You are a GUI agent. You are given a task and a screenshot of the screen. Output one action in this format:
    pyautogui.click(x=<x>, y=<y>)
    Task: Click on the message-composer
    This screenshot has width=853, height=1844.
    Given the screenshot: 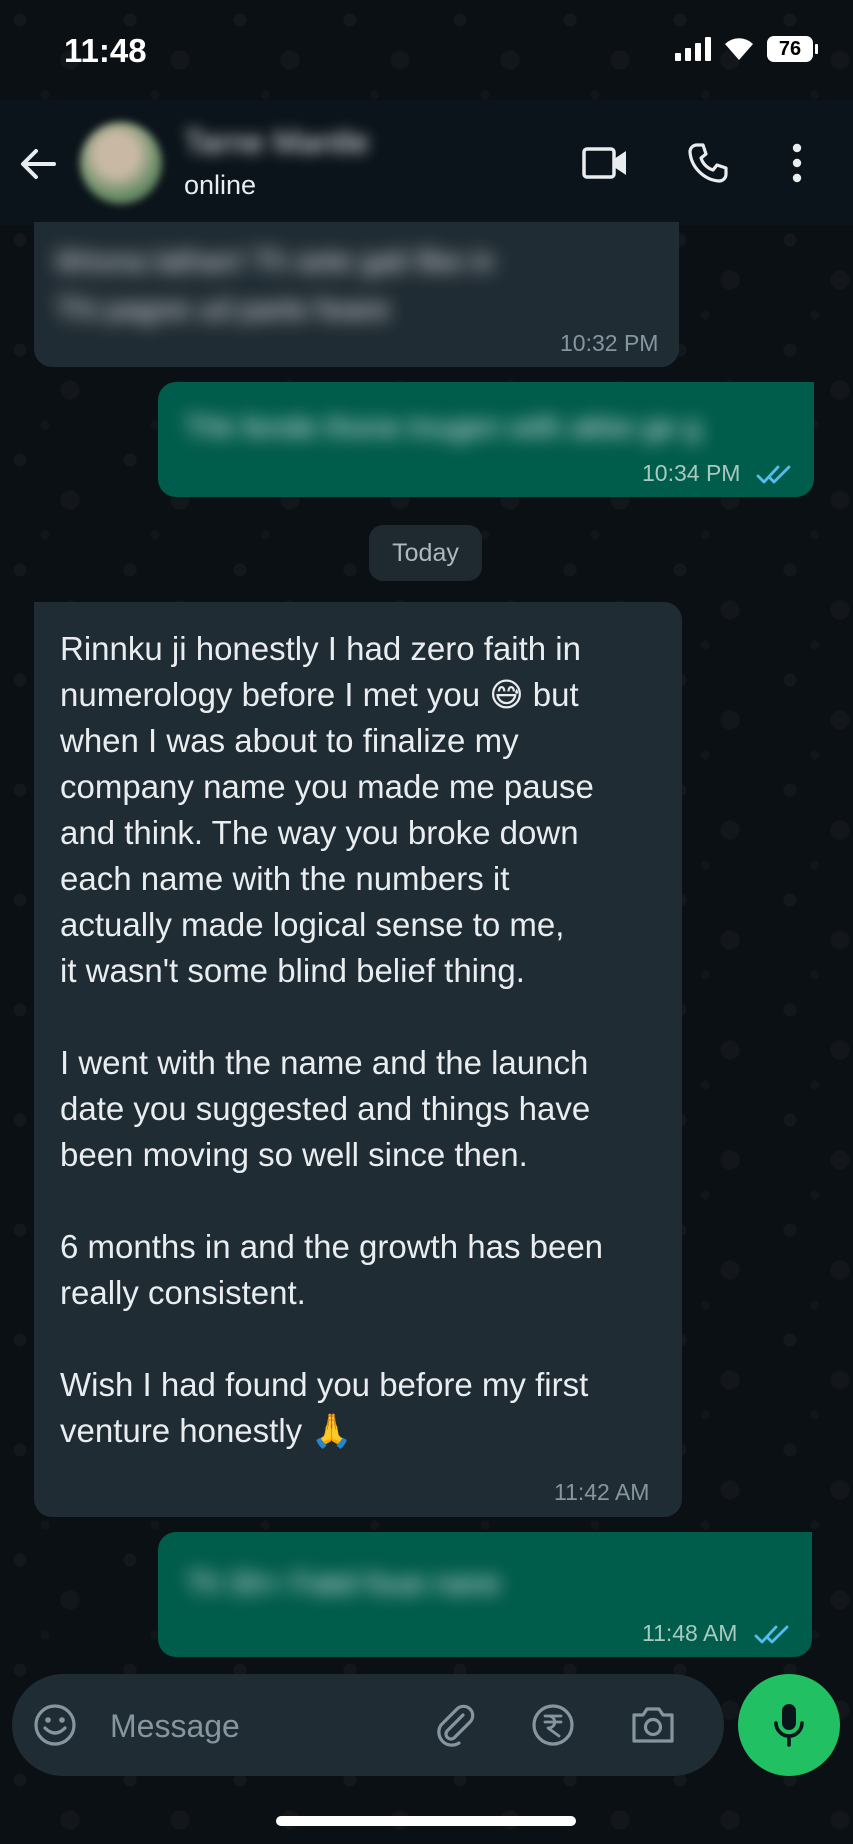 What is the action you would take?
    pyautogui.click(x=368, y=1725)
    